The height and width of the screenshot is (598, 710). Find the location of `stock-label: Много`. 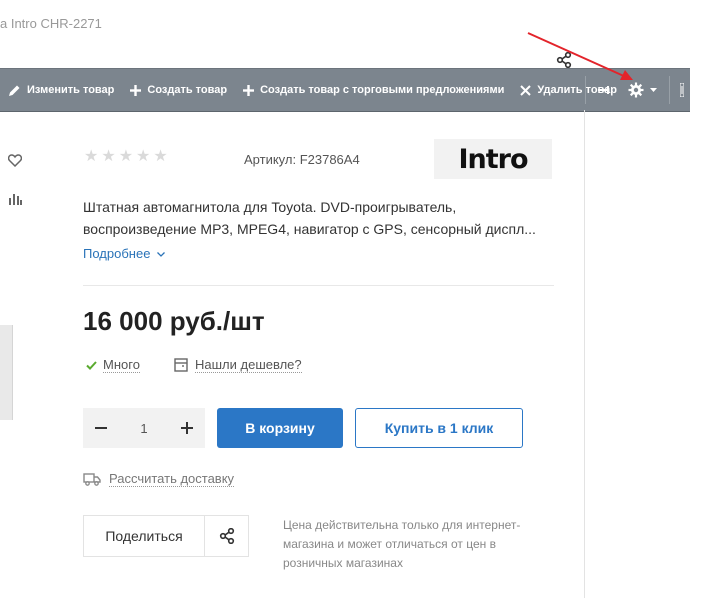

stock-label: Много is located at coordinates (121, 365).